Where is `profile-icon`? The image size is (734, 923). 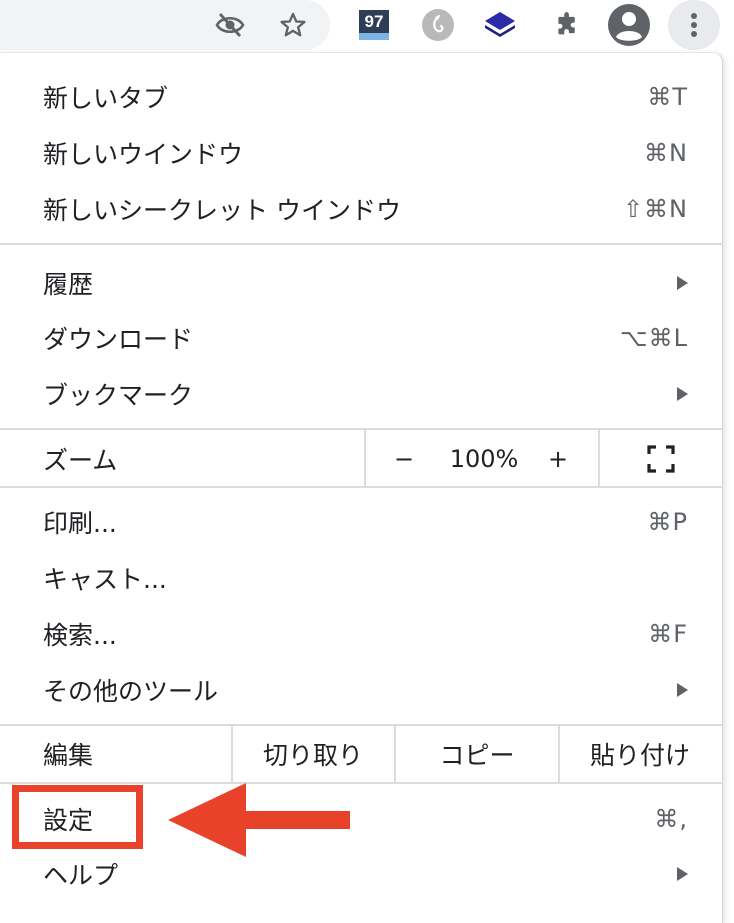 profile-icon is located at coordinates (629, 25).